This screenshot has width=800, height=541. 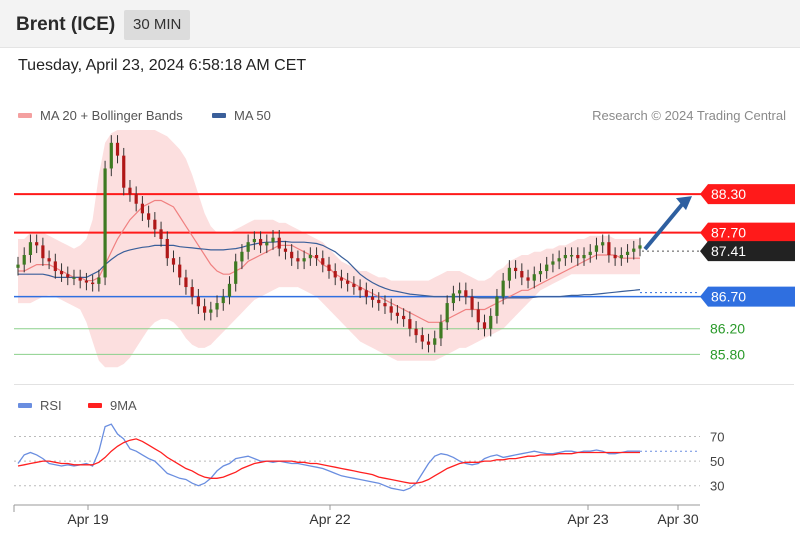 I want to click on level-label-87.41: 87.41, so click(x=728, y=251).